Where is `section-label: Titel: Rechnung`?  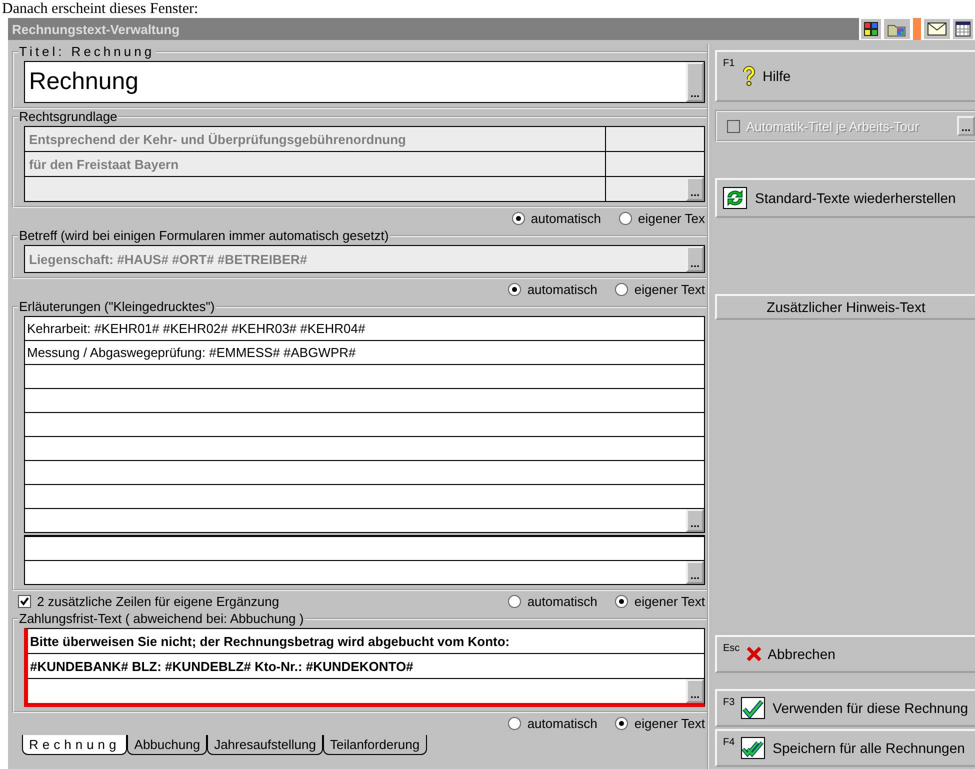
section-label: Titel: Rechnung is located at coordinates (87, 51).